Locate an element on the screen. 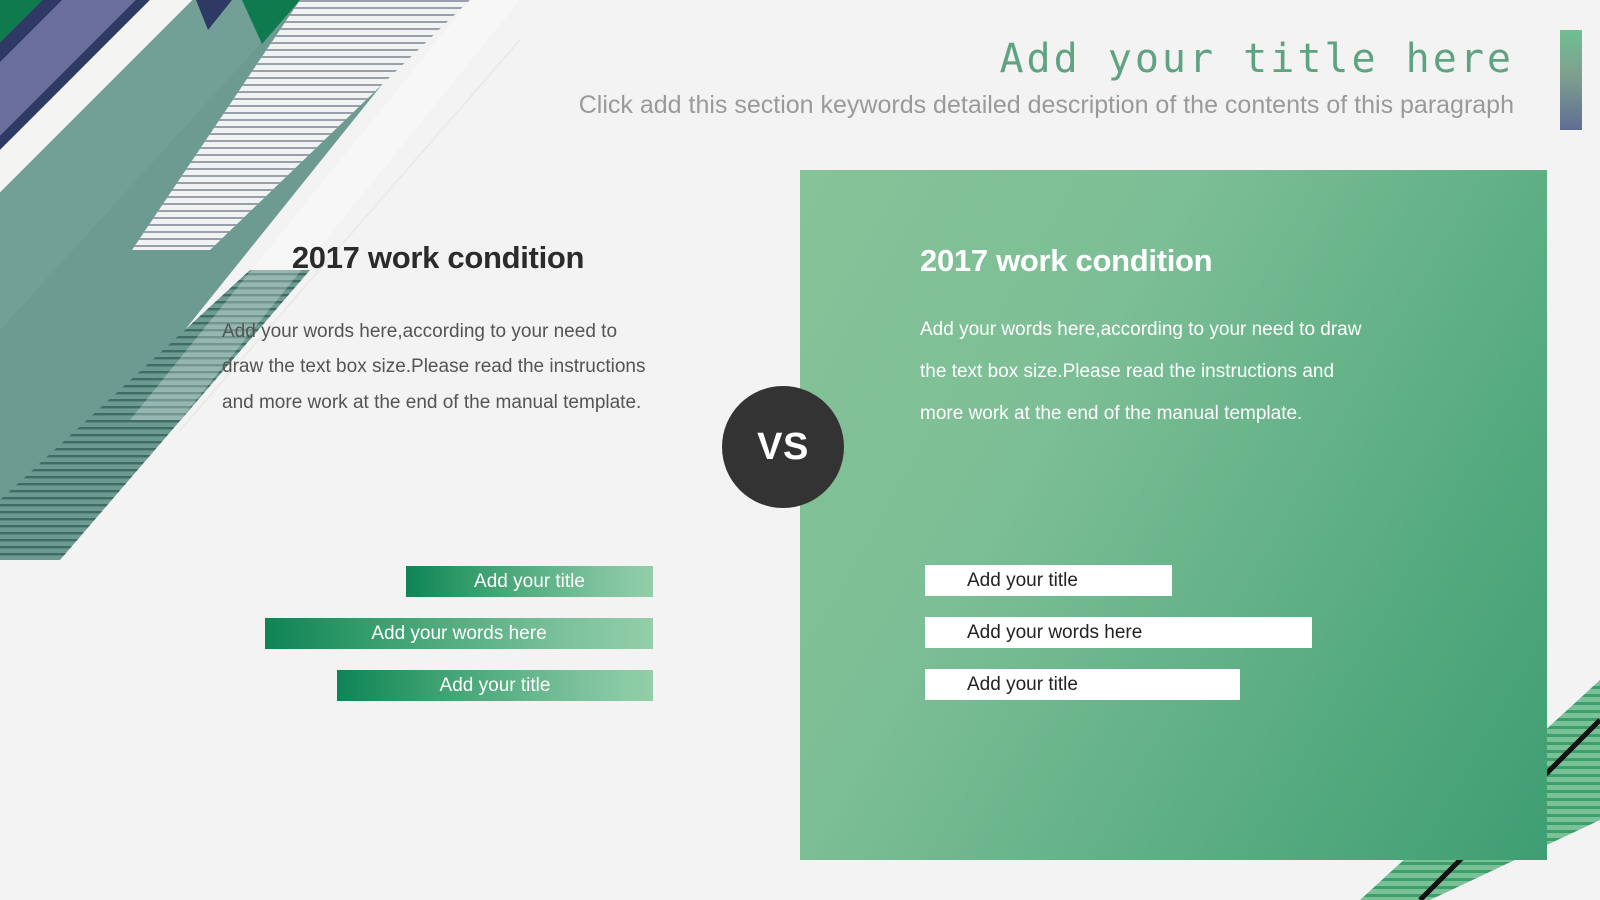 The width and height of the screenshot is (1600, 900). vs-badge: VS is located at coordinates (783, 447).